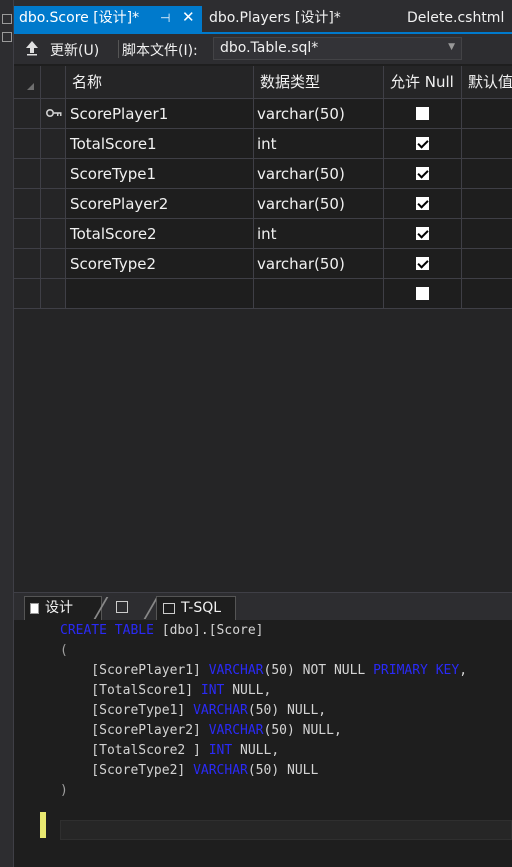  What do you see at coordinates (74, 50) in the screenshot?
I see `update-button: 更新(U)` at bounding box center [74, 50].